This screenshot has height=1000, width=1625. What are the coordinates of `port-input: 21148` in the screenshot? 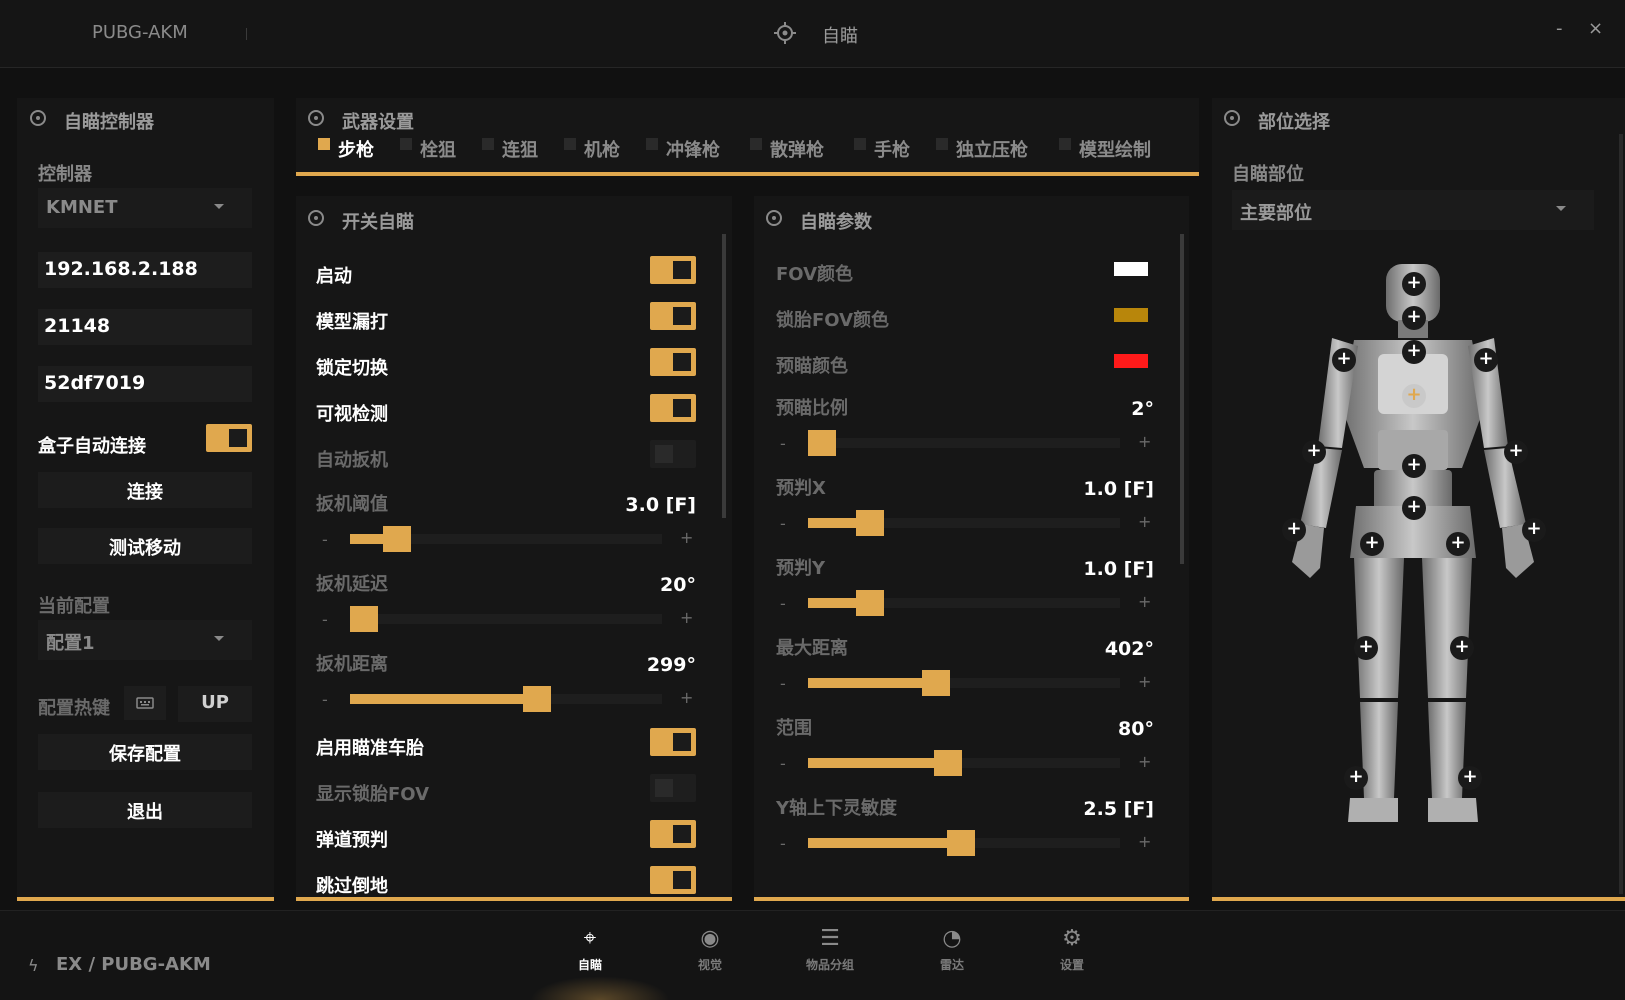 It's located at (145, 327).